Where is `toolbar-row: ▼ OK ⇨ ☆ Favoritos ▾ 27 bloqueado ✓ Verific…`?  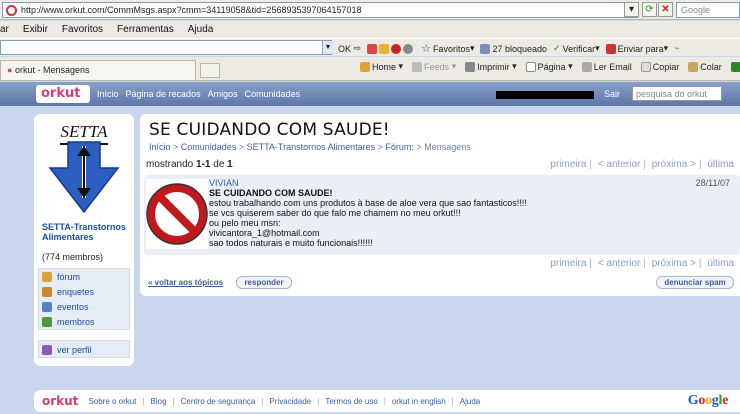 toolbar-row: ▼ OK ⇨ ☆ Favoritos ▾ 27 bloqueado ✓ Verific… is located at coordinates (370, 47).